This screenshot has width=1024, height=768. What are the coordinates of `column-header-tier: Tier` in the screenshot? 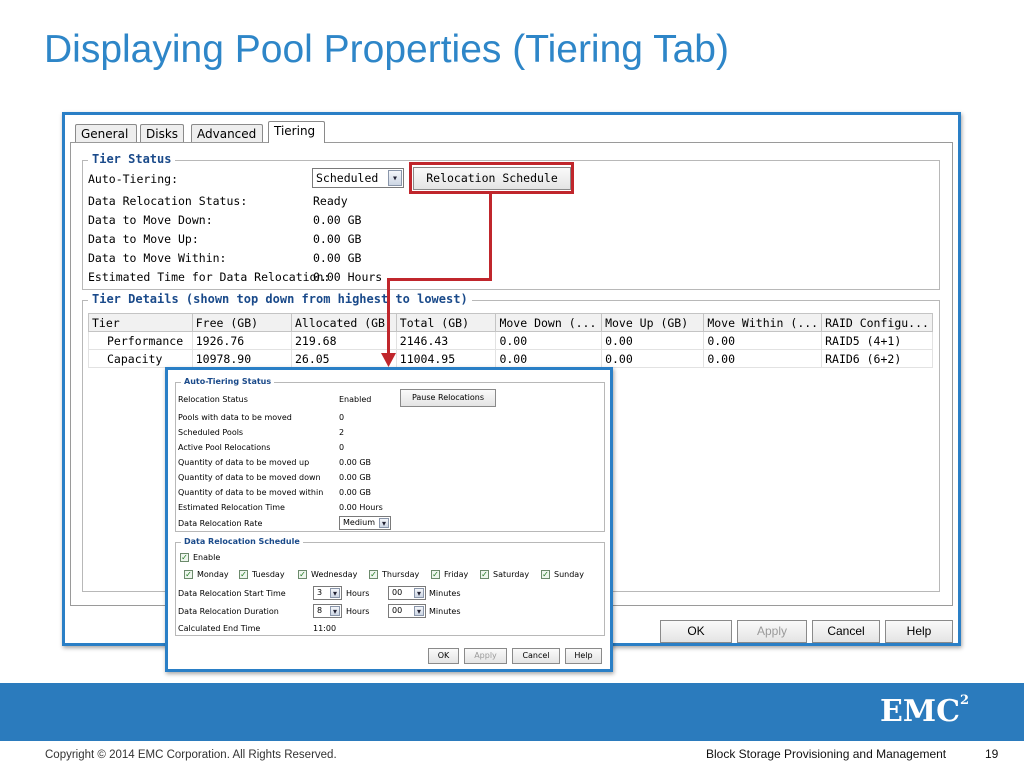 It's located at (140, 322).